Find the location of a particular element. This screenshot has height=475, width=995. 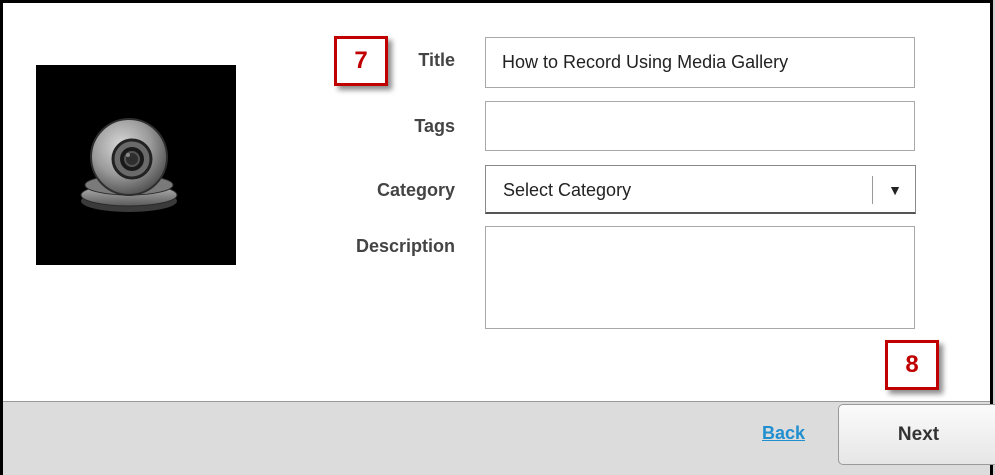

category-label: Category is located at coordinates (415, 190).